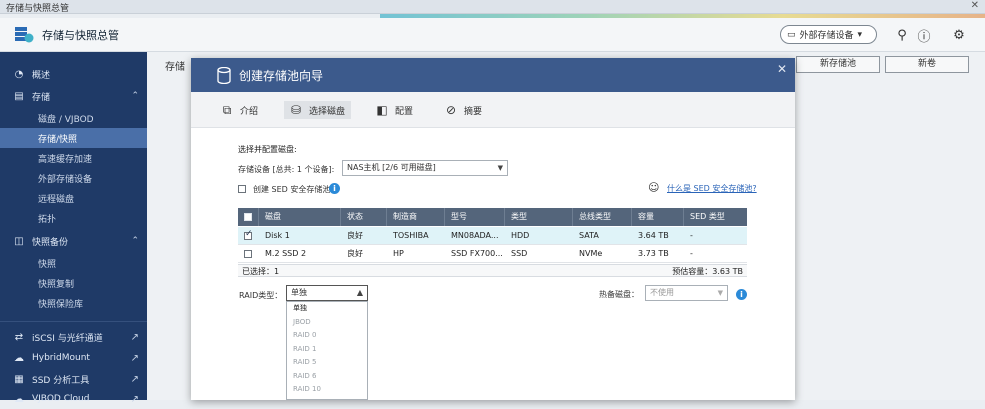 This screenshot has width=985, height=409. What do you see at coordinates (924, 35) in the screenshot?
I see `help-icon: ⓘ` at bounding box center [924, 35].